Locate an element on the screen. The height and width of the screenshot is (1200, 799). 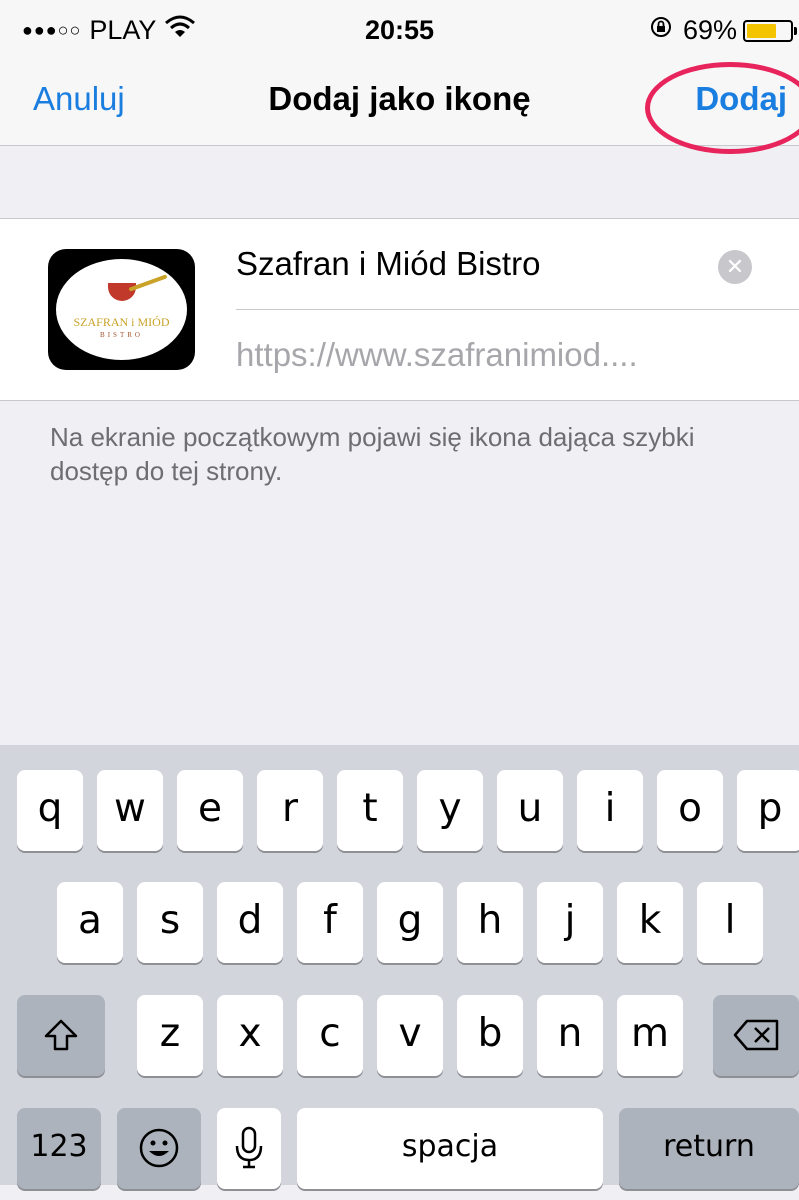
battery-fill is located at coordinates (761, 30).